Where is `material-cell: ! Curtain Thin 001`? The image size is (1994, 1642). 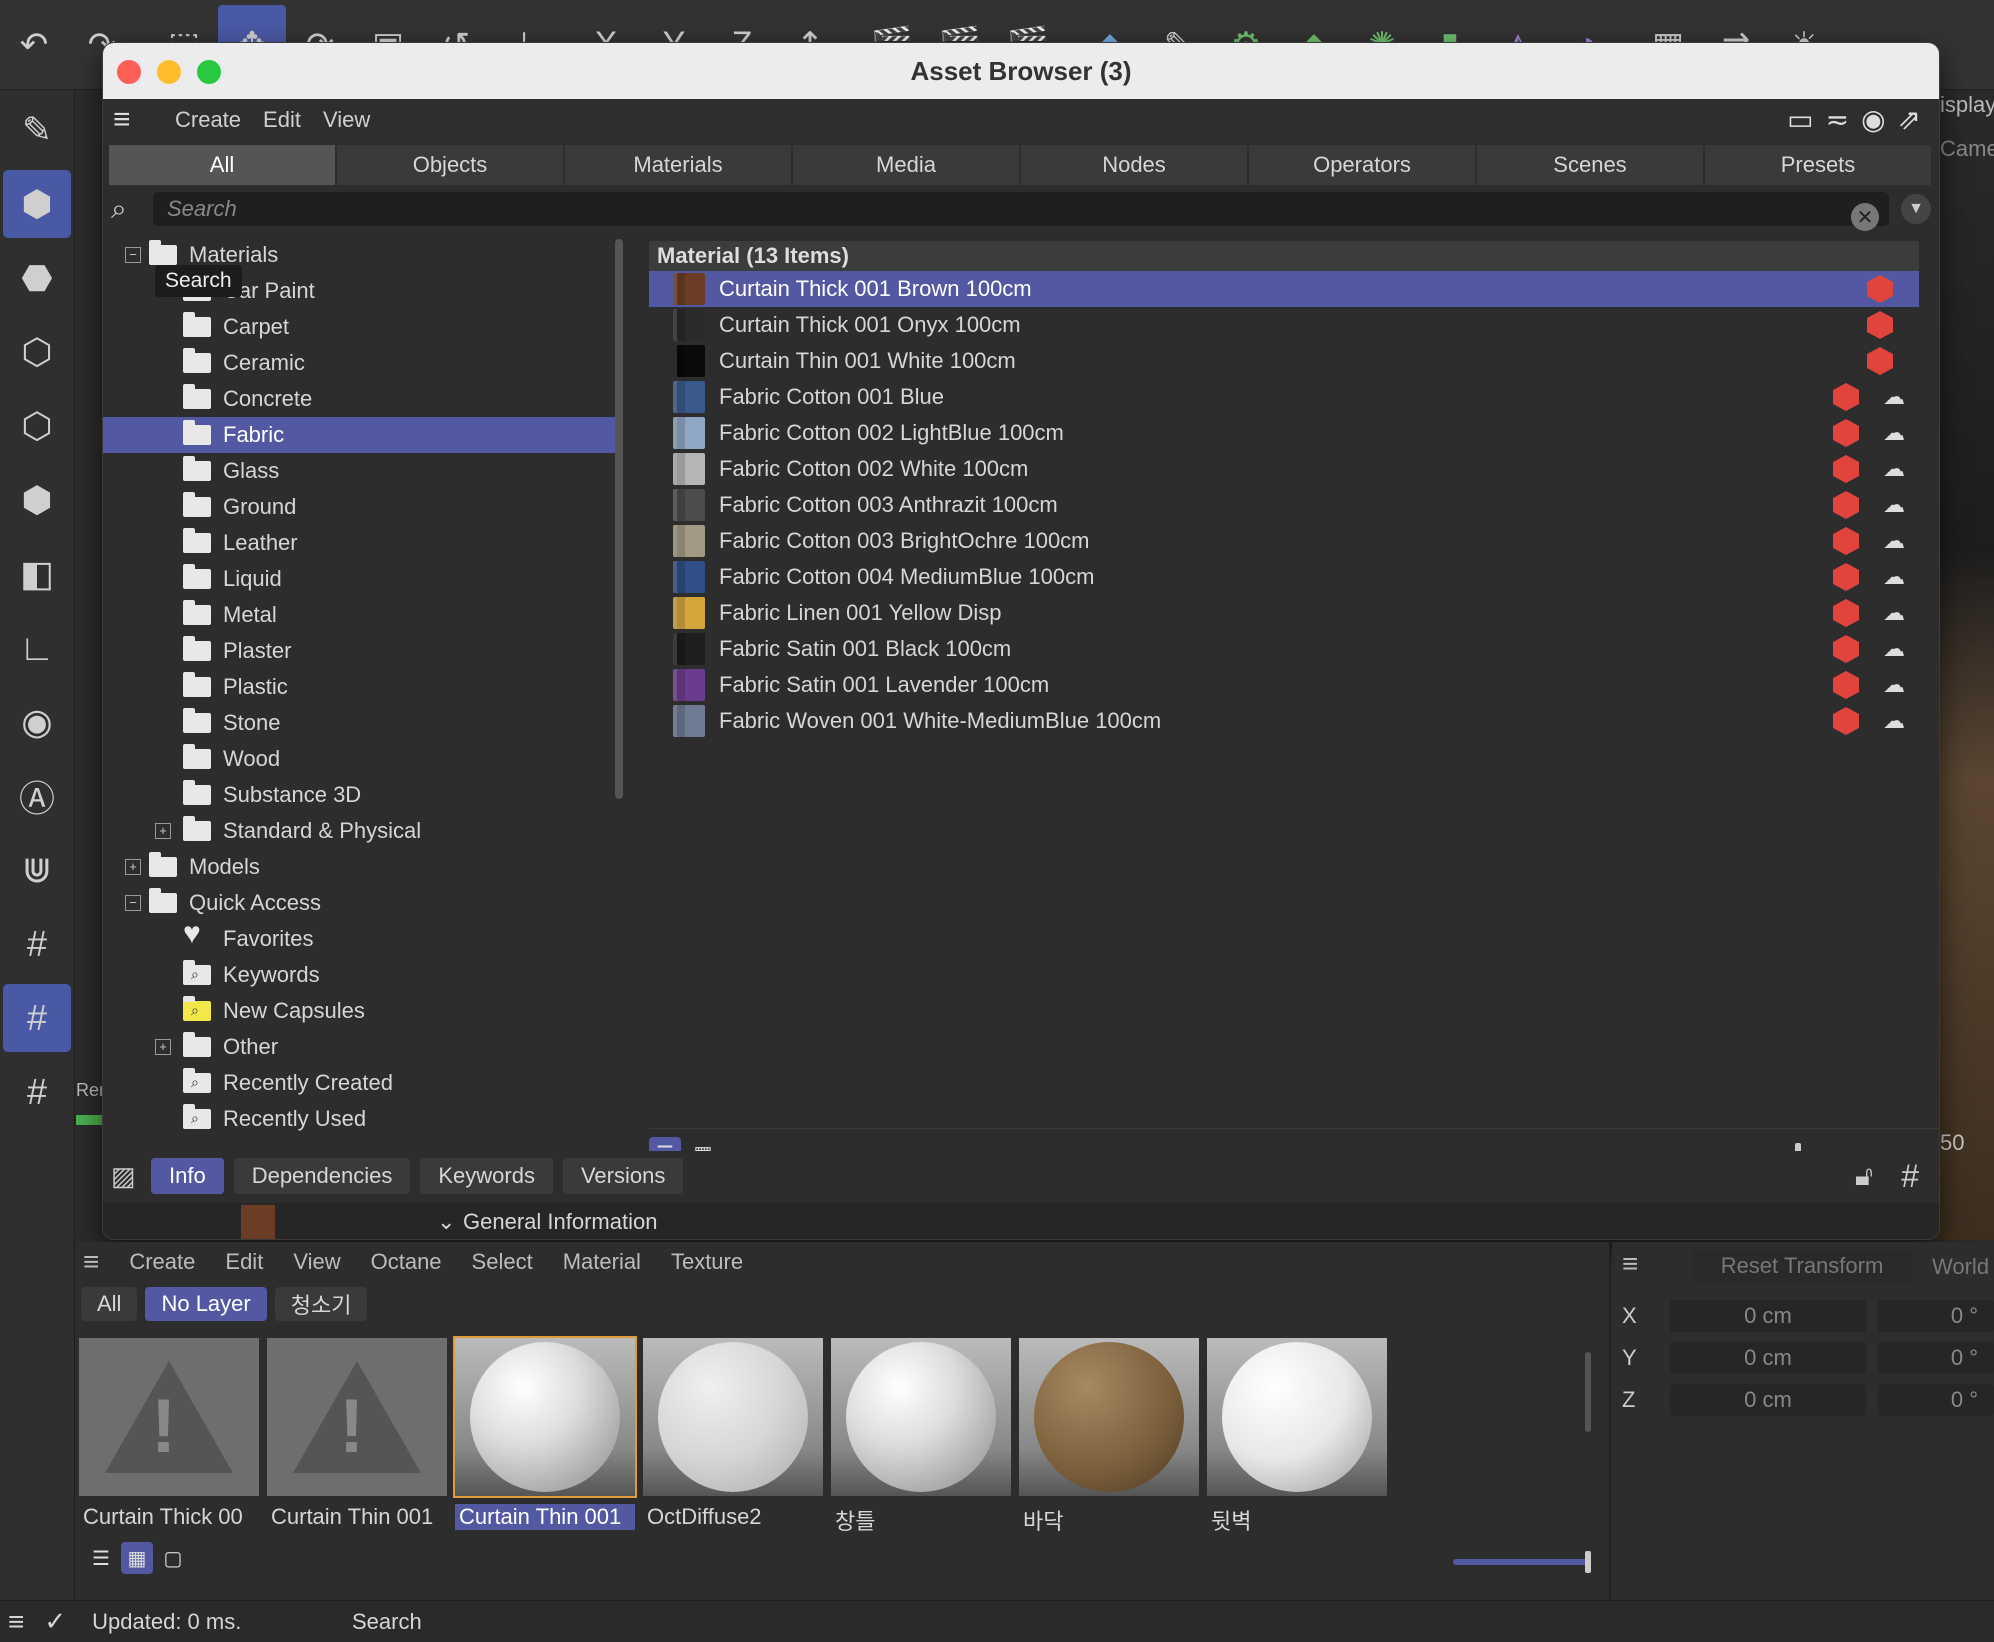 material-cell: ! Curtain Thin 001 is located at coordinates (357, 1438).